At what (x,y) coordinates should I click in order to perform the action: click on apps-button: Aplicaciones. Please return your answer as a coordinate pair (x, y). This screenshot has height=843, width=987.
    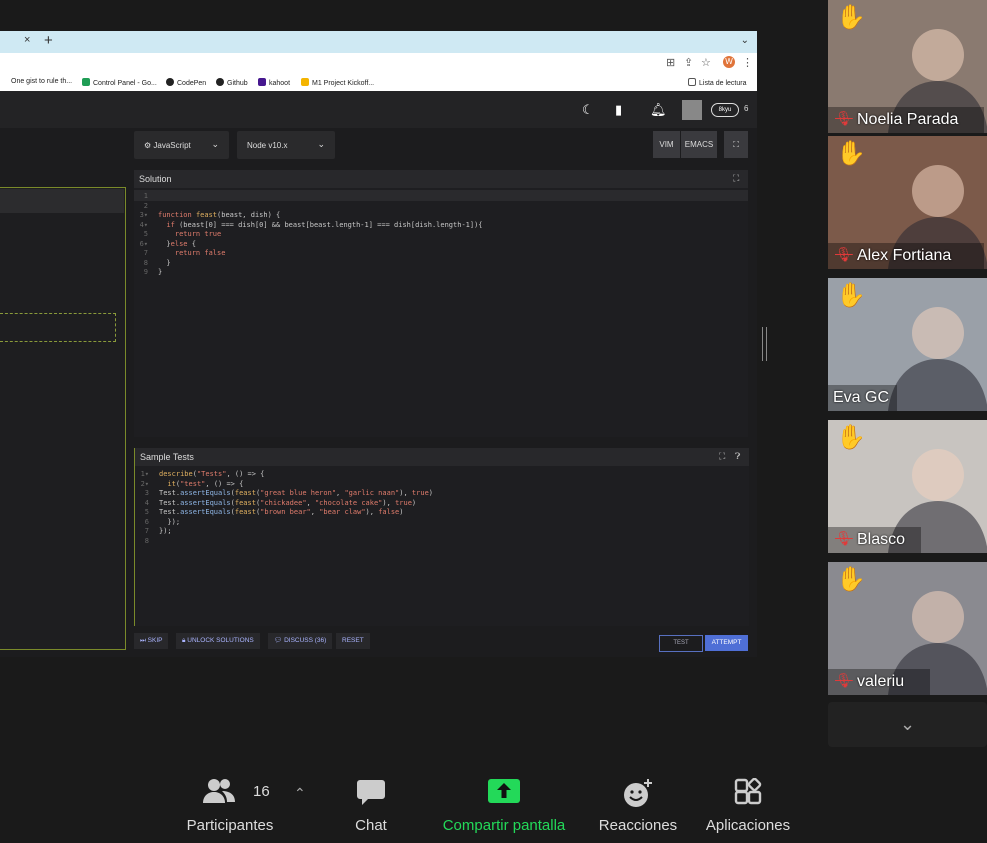
    Looking at the image, I should click on (748, 800).